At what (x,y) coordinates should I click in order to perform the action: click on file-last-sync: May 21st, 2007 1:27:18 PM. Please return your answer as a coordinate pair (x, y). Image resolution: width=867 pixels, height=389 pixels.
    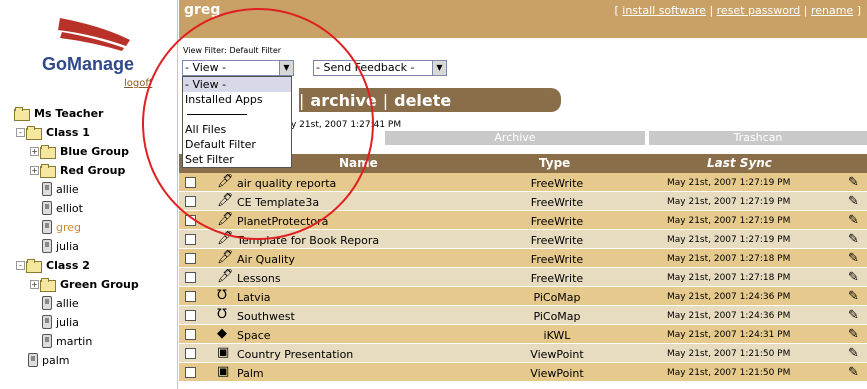
    Looking at the image, I should click on (729, 278).